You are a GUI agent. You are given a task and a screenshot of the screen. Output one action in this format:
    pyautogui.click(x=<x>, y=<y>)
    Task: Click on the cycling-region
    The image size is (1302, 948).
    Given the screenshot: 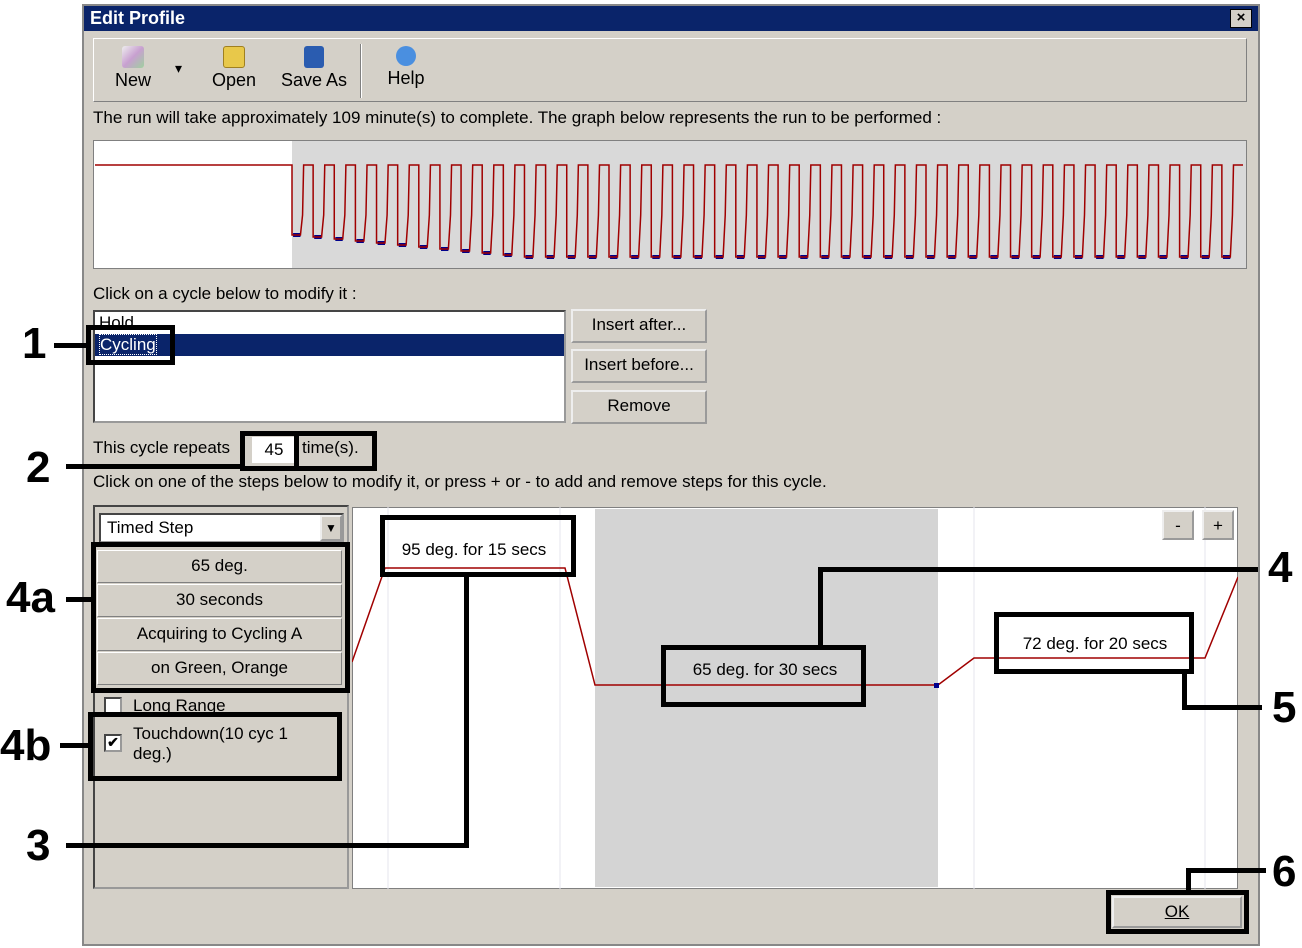 What is the action you would take?
    pyautogui.click(x=769, y=204)
    